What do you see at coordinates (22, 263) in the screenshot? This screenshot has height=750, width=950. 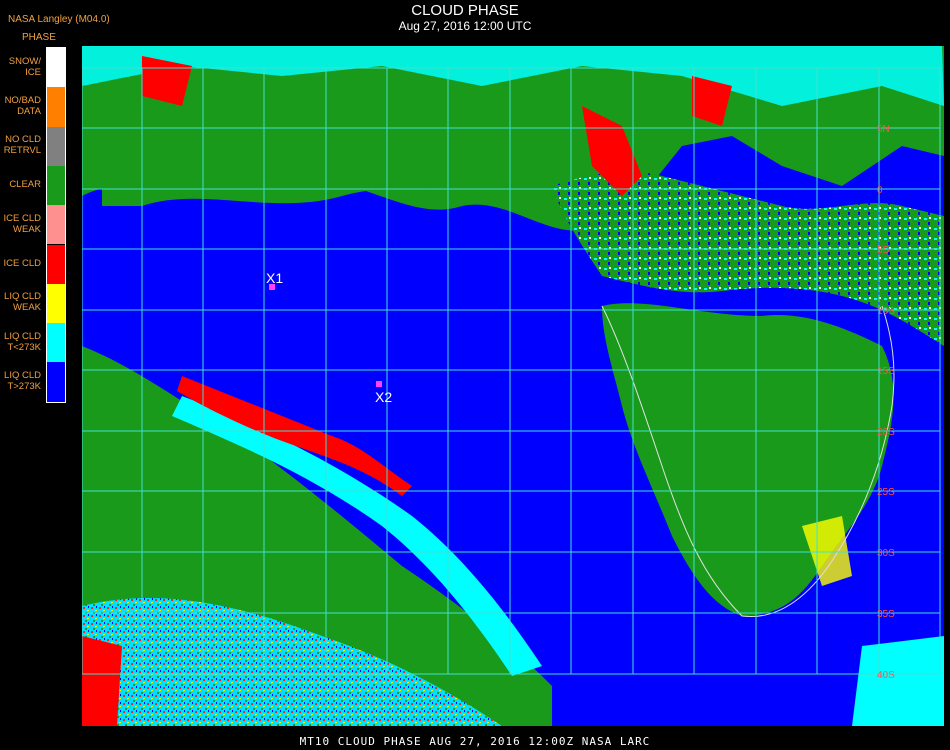 I see `legend-label: ICE CLD` at bounding box center [22, 263].